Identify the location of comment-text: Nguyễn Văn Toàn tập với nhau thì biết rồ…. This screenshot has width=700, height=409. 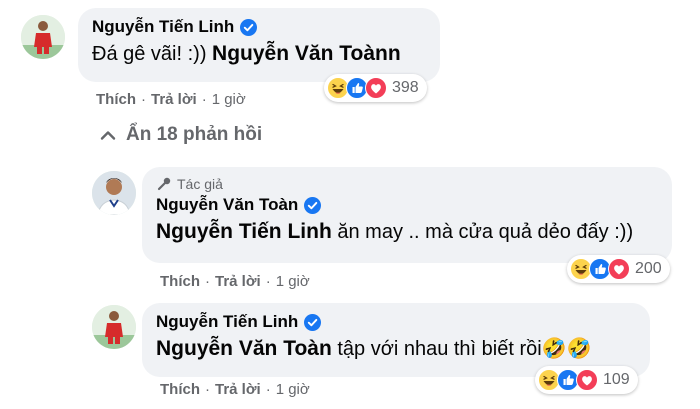
(396, 349).